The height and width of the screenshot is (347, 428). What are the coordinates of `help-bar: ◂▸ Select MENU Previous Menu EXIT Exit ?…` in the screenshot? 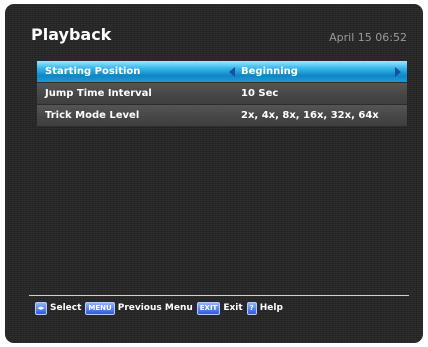 It's located at (161, 308).